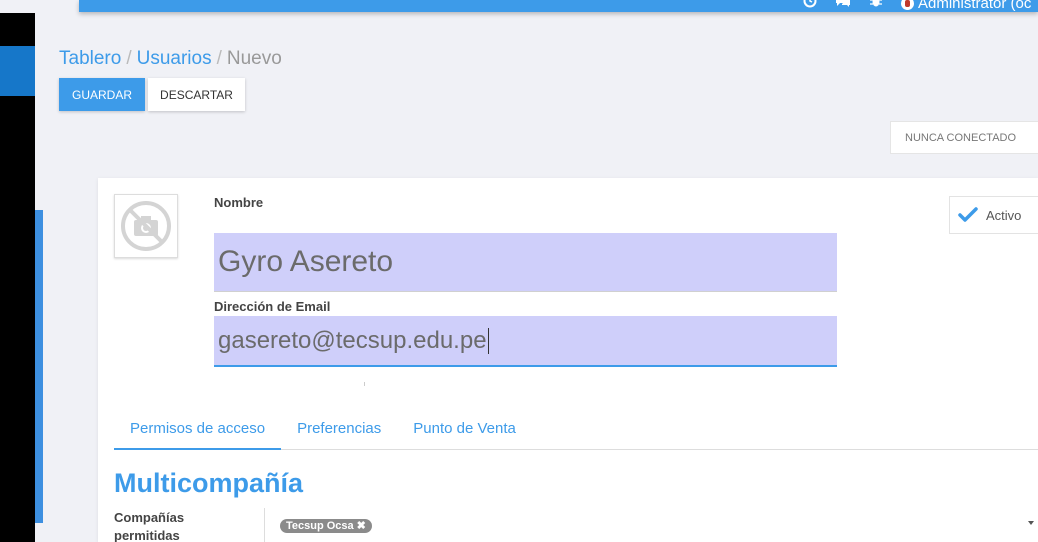 The width and height of the screenshot is (1038, 542). I want to click on name-field: Gyro Asereto, so click(525, 262).